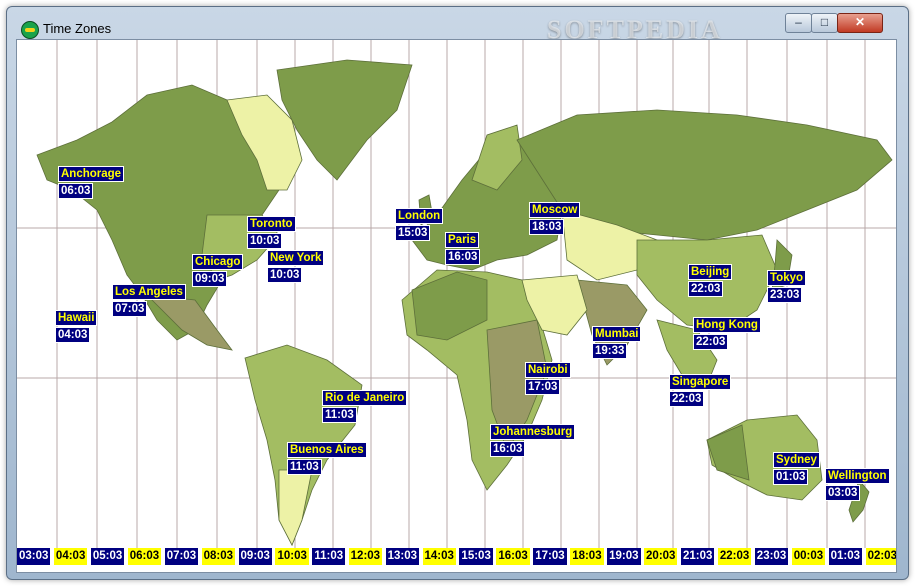  Describe the element at coordinates (543, 387) in the screenshot. I see `city-time: 17:03` at that location.